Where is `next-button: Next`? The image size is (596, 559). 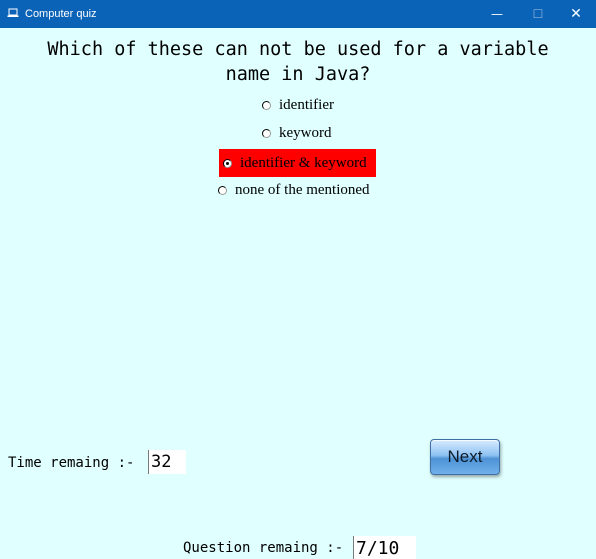
next-button: Next is located at coordinates (465, 457).